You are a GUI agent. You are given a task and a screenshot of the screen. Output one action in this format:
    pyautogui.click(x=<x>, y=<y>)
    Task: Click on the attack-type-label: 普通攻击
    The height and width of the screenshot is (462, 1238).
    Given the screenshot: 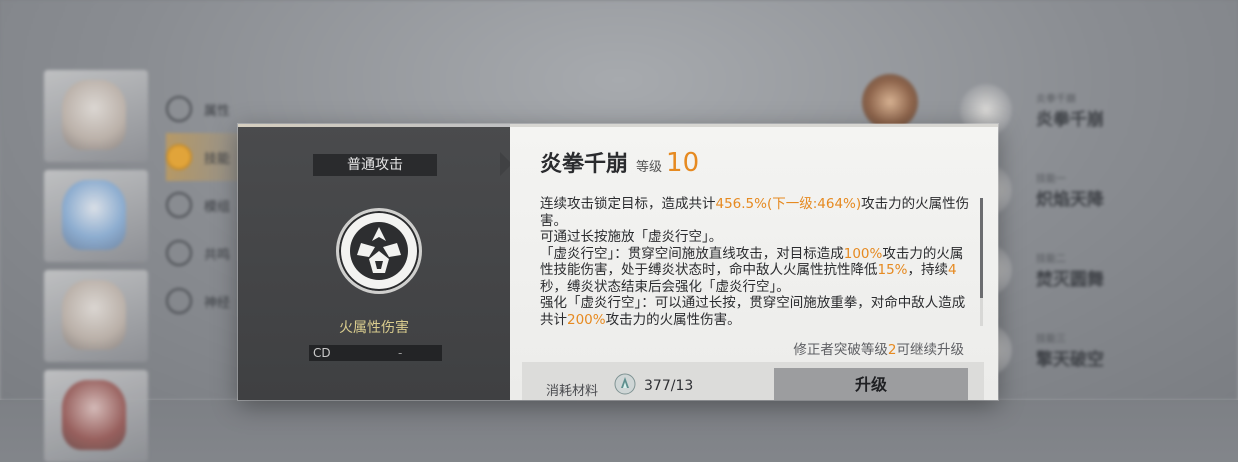 What is the action you would take?
    pyautogui.click(x=375, y=165)
    